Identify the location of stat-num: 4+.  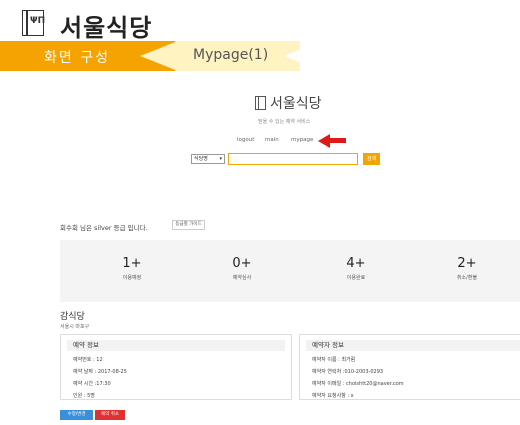
(356, 263).